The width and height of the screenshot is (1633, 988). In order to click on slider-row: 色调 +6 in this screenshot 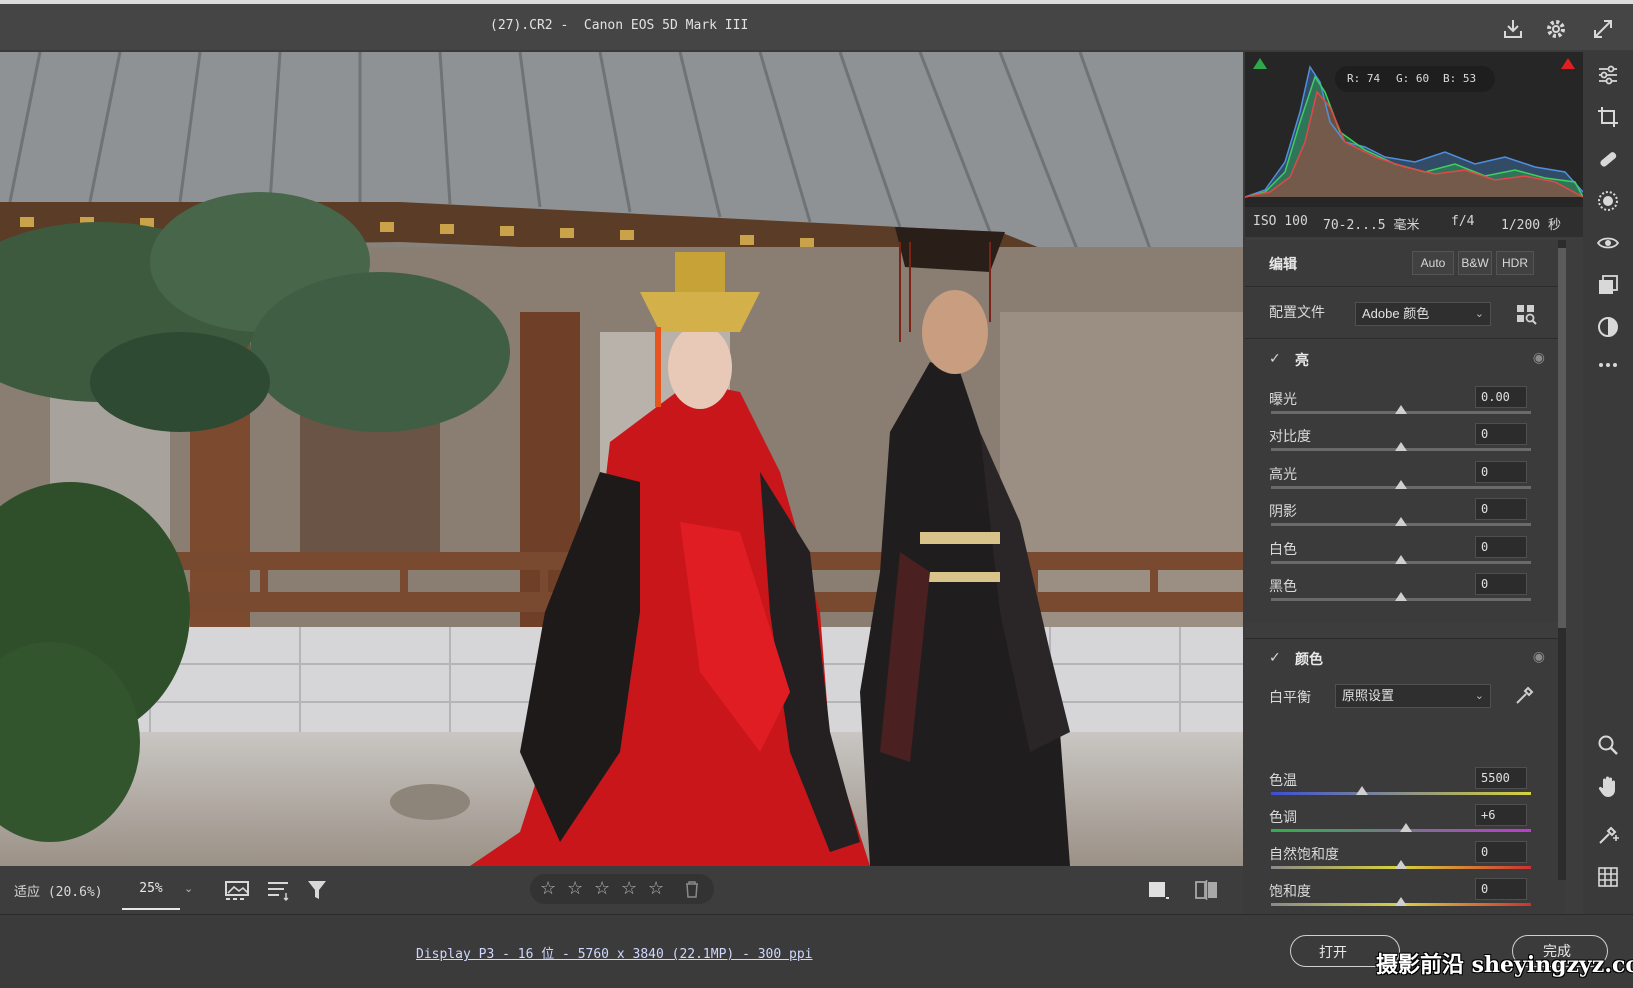, I will do `click(1405, 824)`.